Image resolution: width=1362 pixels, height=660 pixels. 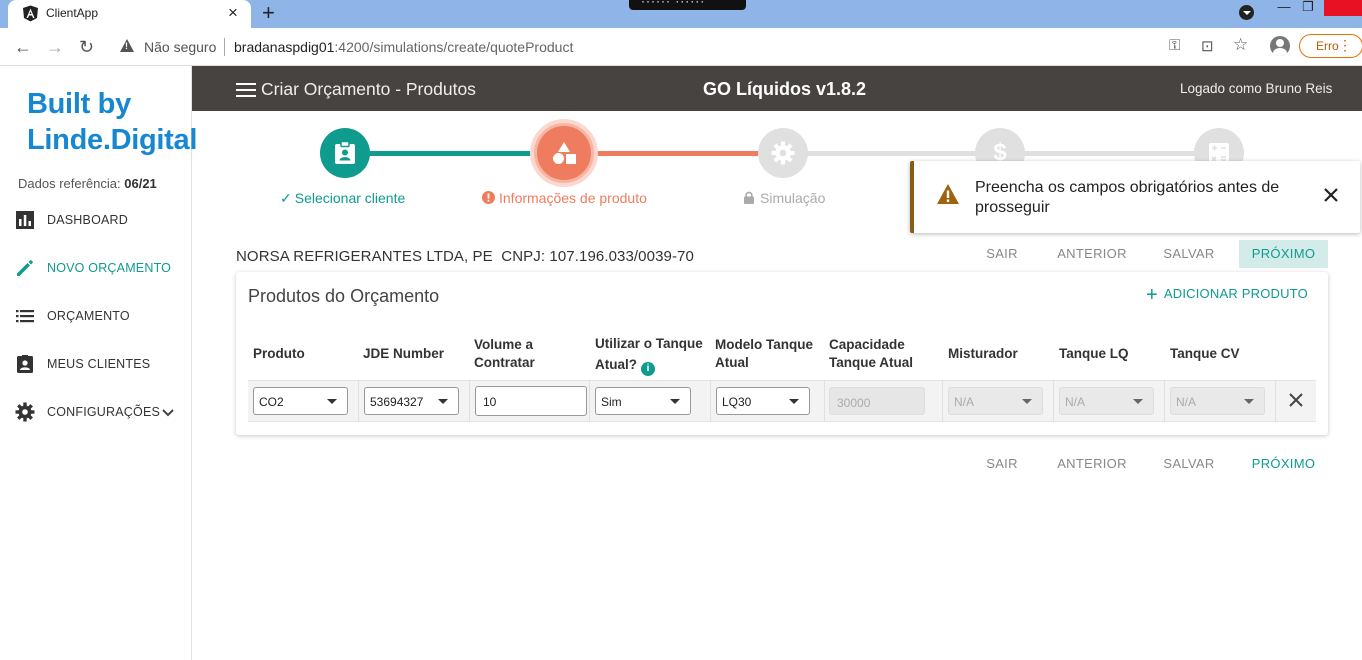 I want to click on tab-close-icon: ×, so click(x=233, y=13).